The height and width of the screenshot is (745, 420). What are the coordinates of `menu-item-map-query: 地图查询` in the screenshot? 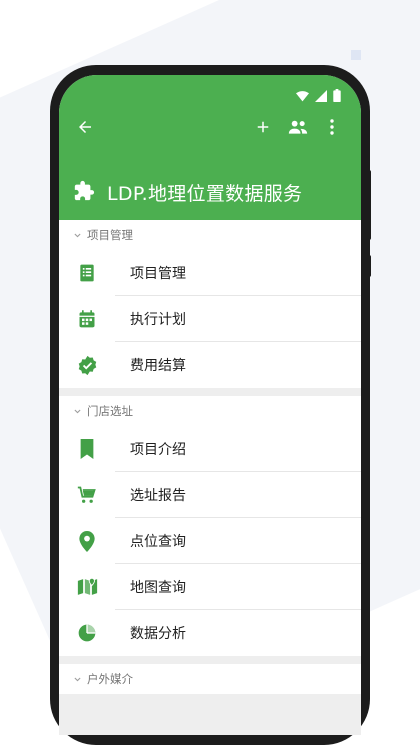 It's located at (210, 587).